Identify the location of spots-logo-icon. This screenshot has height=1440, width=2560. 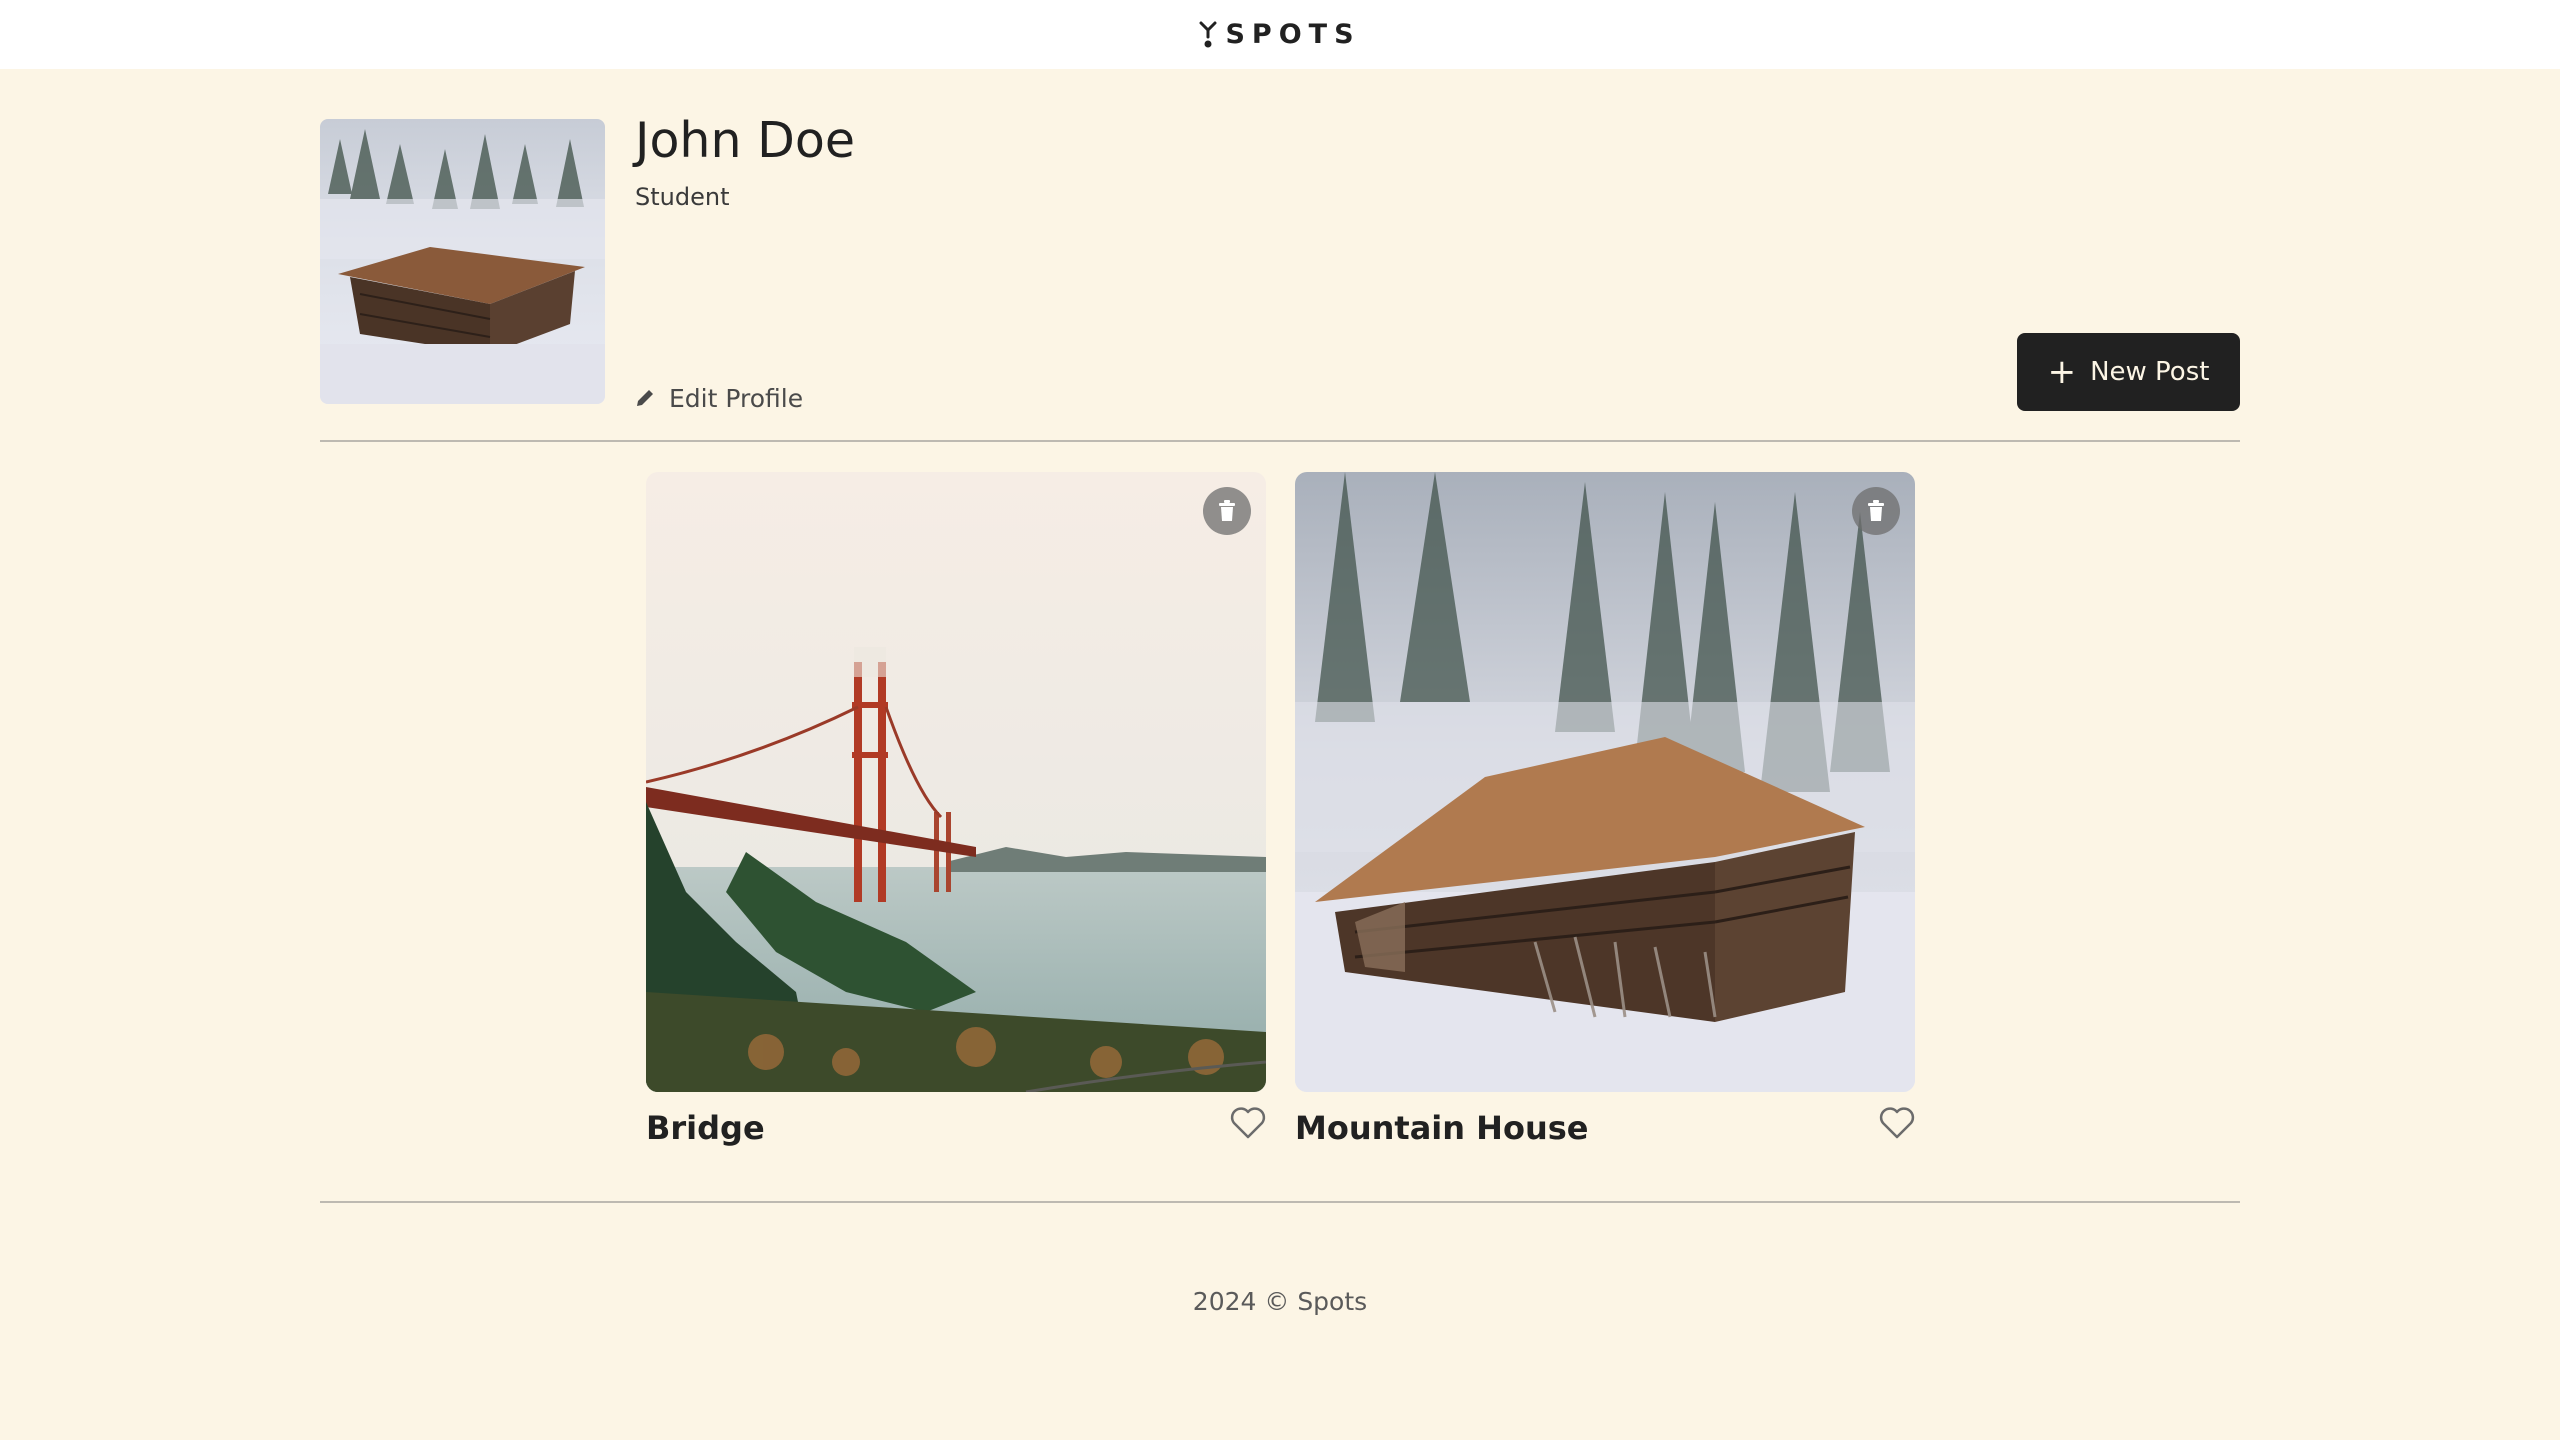
(1208, 34).